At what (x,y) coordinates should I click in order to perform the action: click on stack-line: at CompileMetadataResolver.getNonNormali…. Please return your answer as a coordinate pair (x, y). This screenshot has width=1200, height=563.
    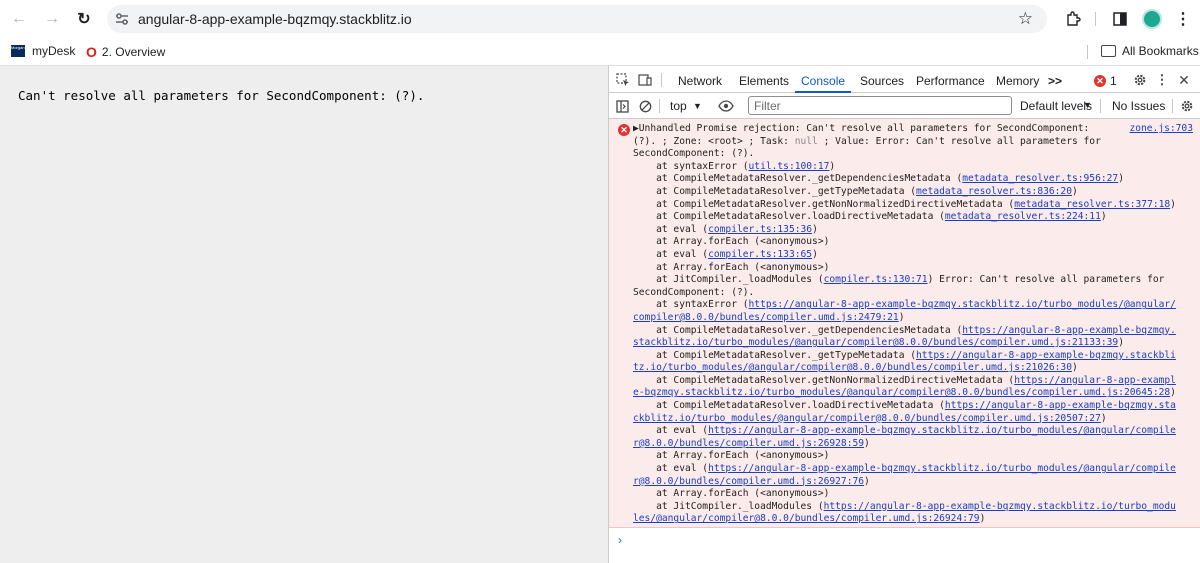
    Looking at the image, I should click on (905, 205).